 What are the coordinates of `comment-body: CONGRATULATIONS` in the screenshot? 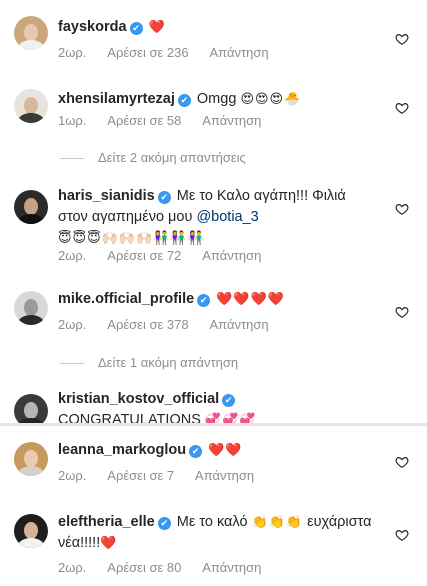 It's located at (129, 417).